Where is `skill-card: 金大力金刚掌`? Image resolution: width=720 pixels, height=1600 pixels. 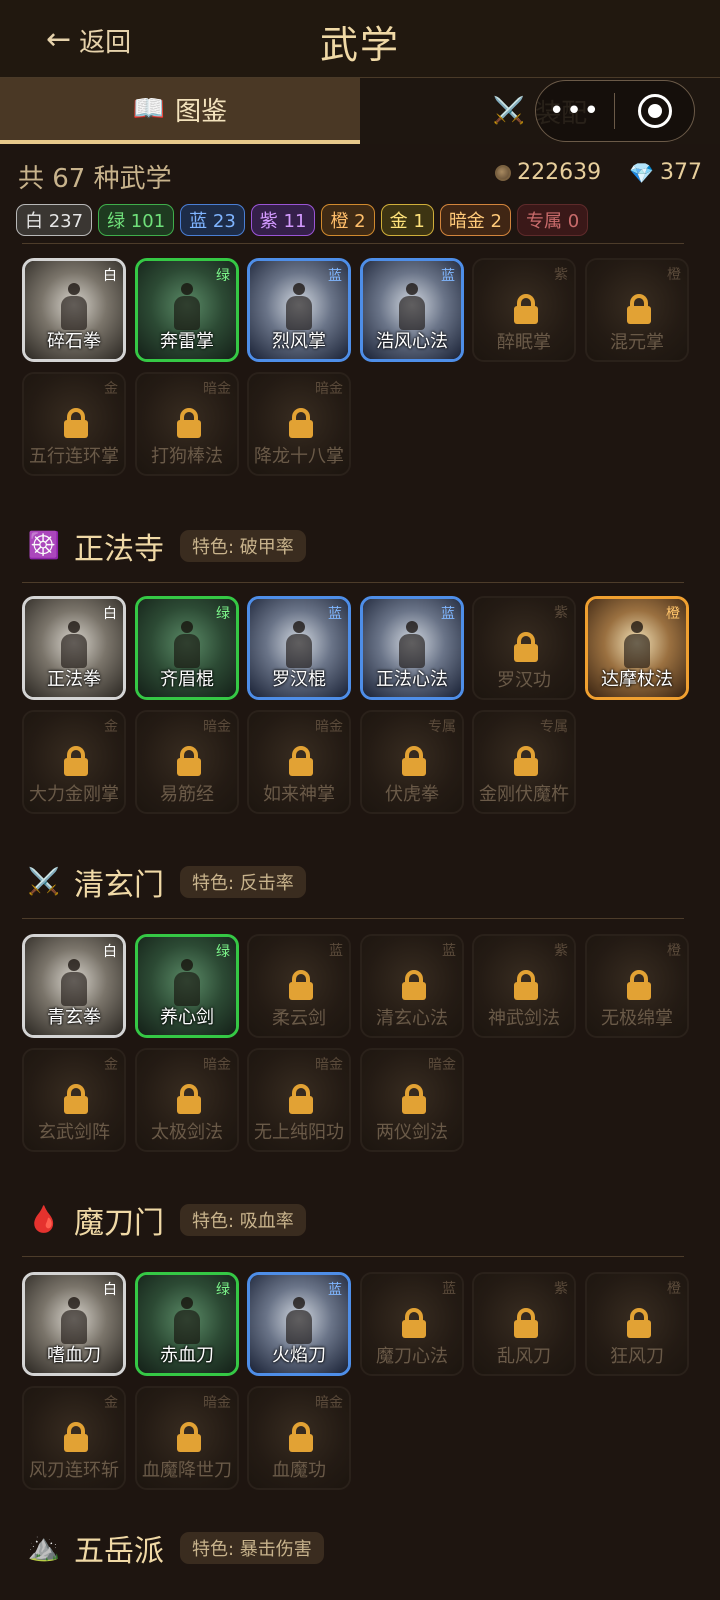 skill-card: 金大力金刚掌 is located at coordinates (74, 762).